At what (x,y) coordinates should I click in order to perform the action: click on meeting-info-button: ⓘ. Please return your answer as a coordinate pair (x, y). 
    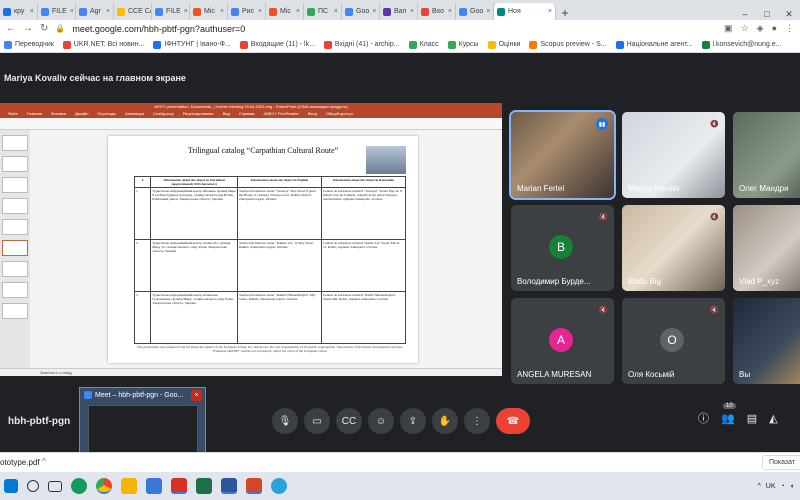
    Looking at the image, I should click on (703, 418).